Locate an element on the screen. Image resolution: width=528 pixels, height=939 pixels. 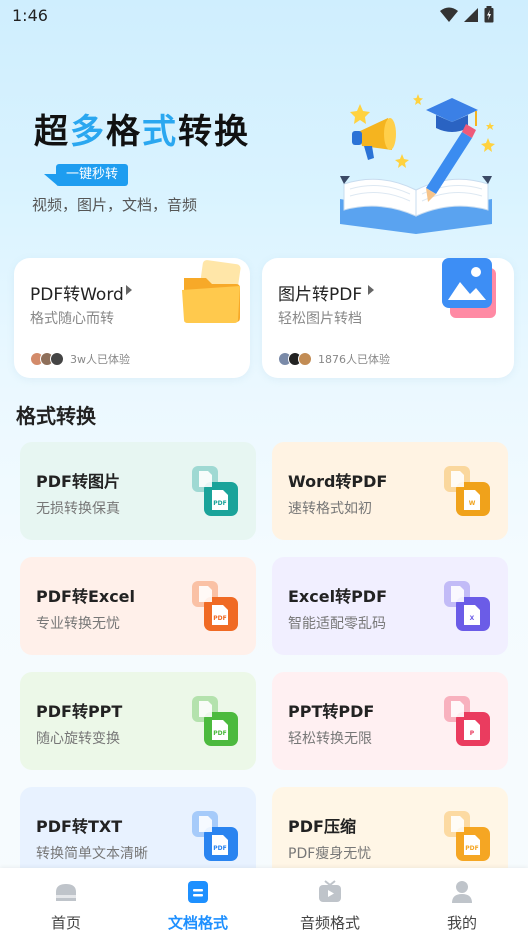
document-icon is located at coordinates (198, 892).